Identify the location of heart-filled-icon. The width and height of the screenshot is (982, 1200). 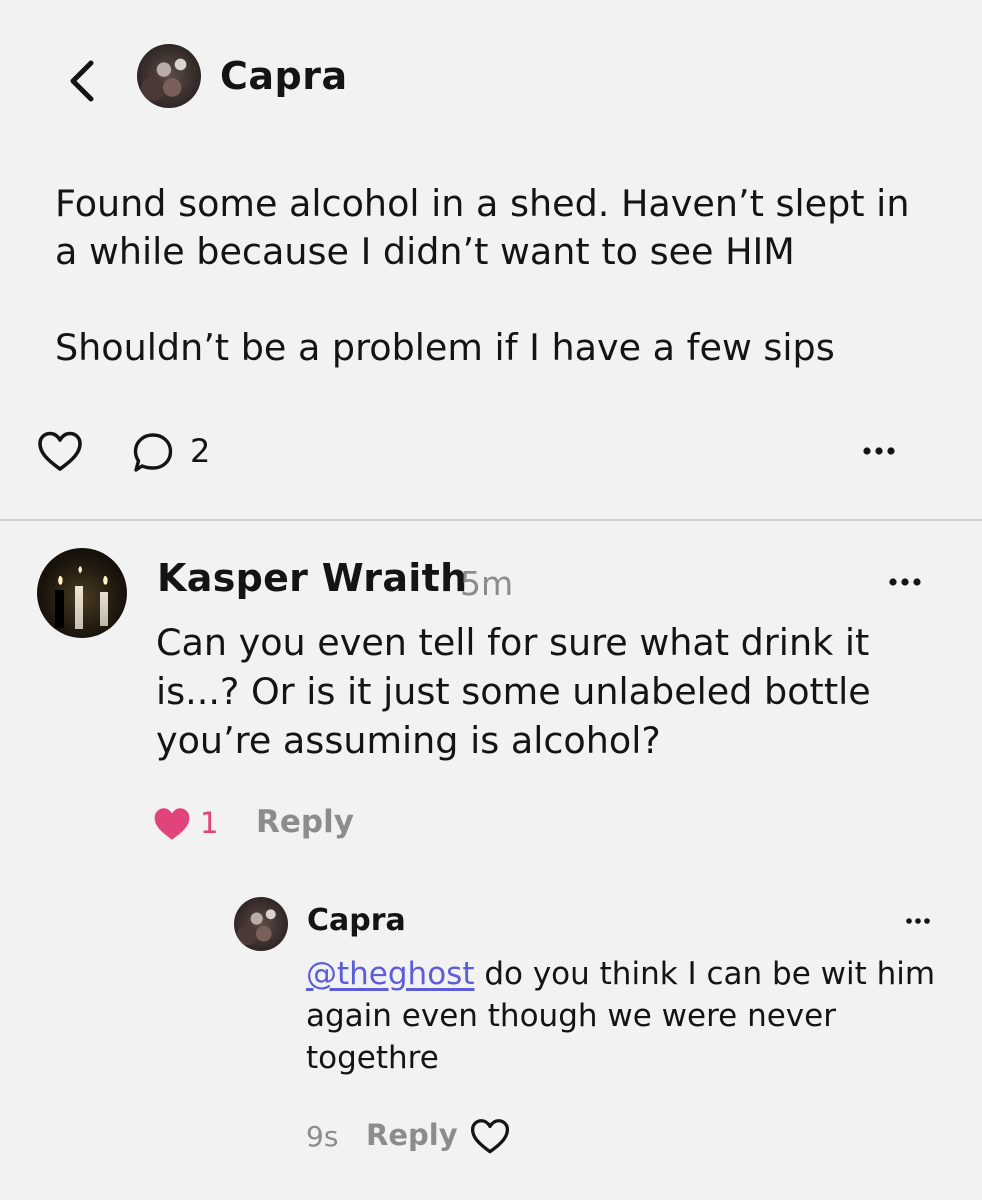
(172, 824).